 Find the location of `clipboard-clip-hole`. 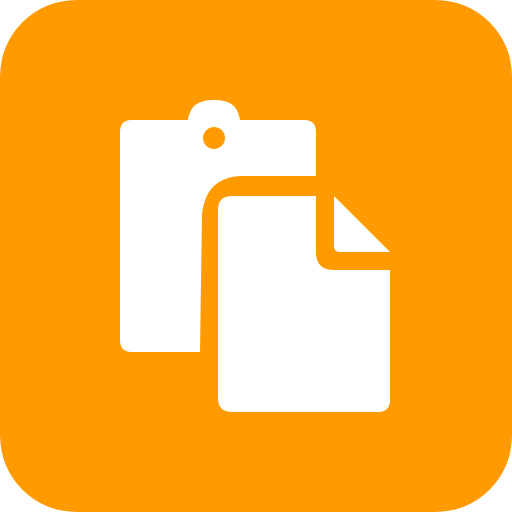

clipboard-clip-hole is located at coordinates (214, 138).